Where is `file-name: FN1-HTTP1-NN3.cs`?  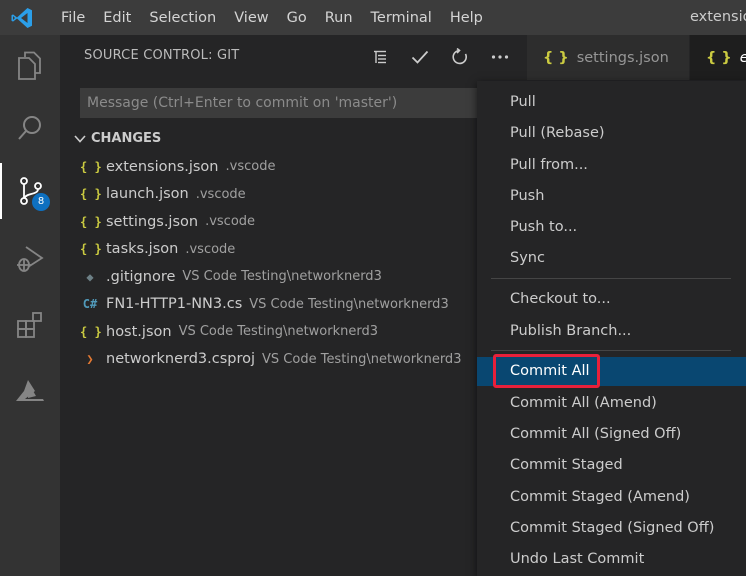 file-name: FN1-HTTP1-NN3.cs is located at coordinates (174, 304).